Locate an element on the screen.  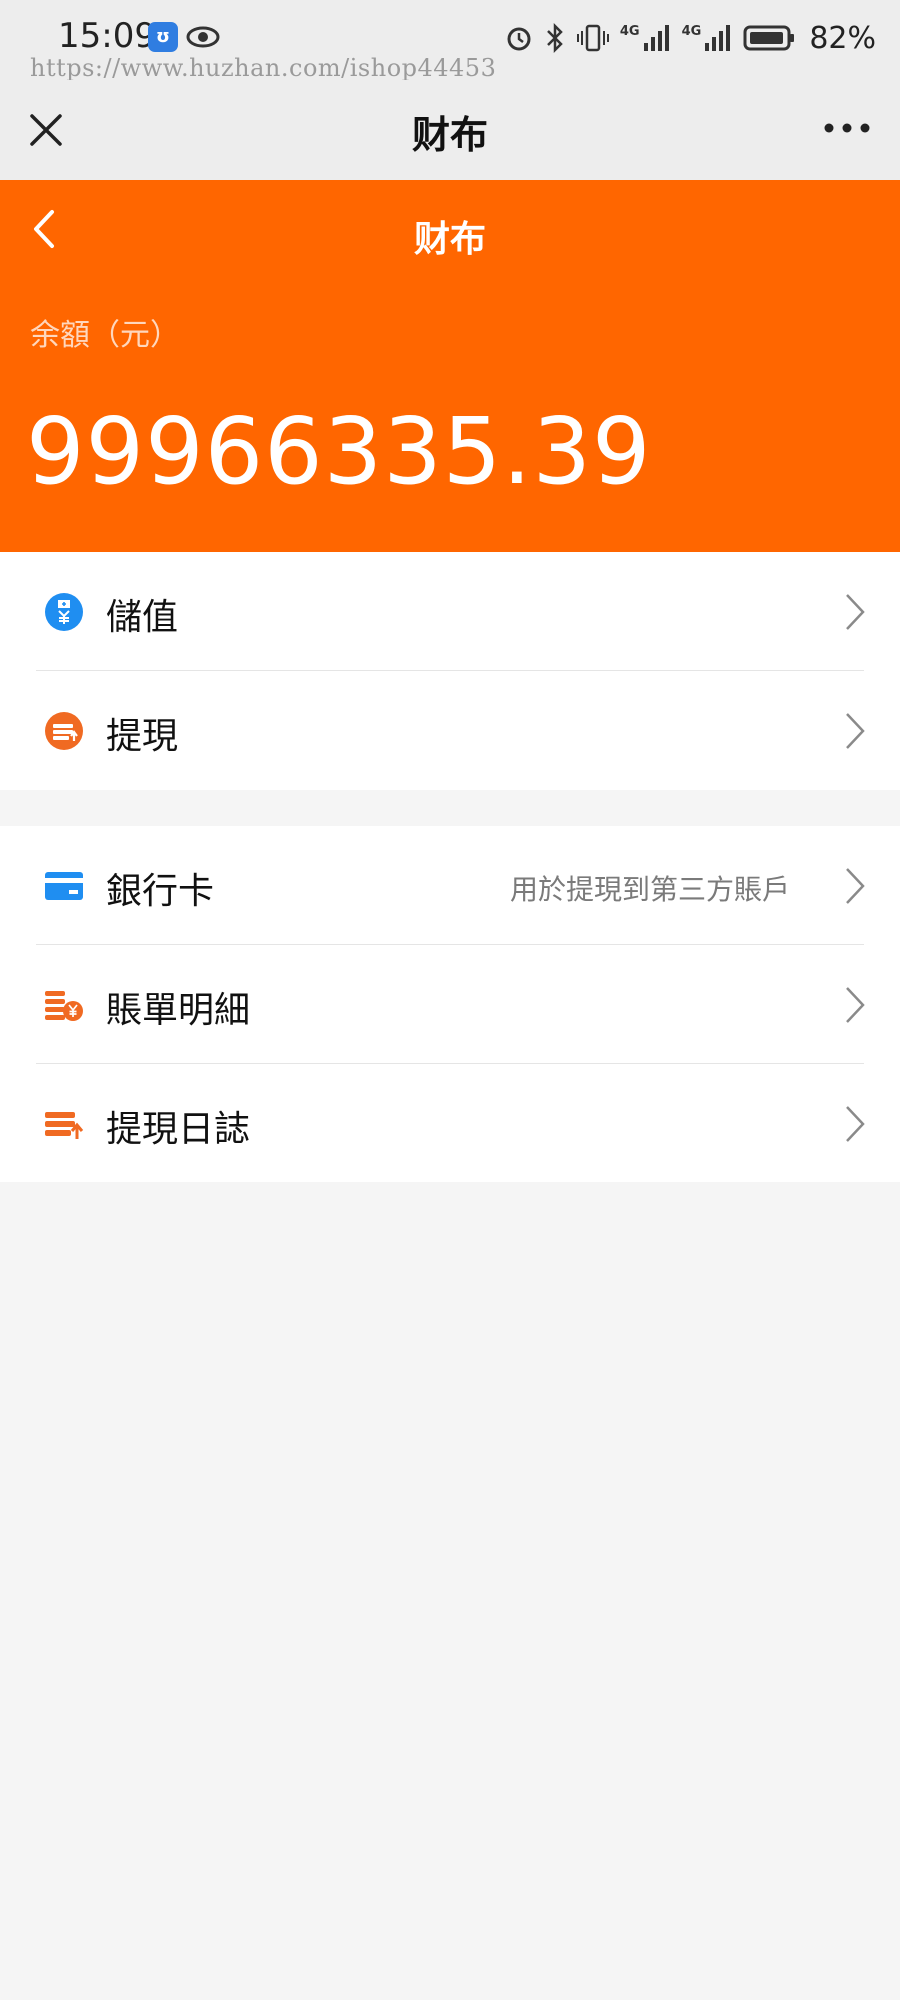
top-bar: 财布 is located at coordinates (450, 130).